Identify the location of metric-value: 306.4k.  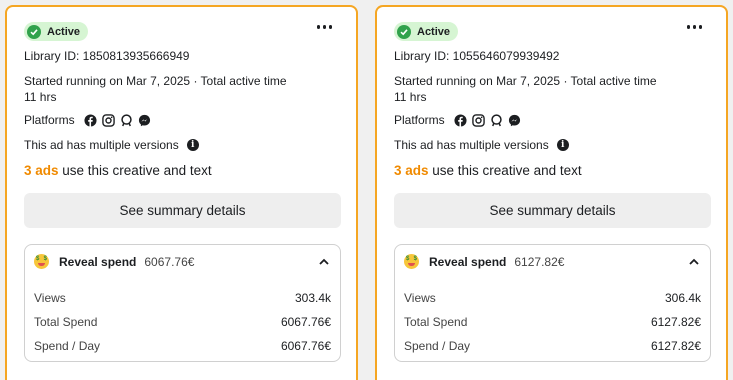
(682, 298).